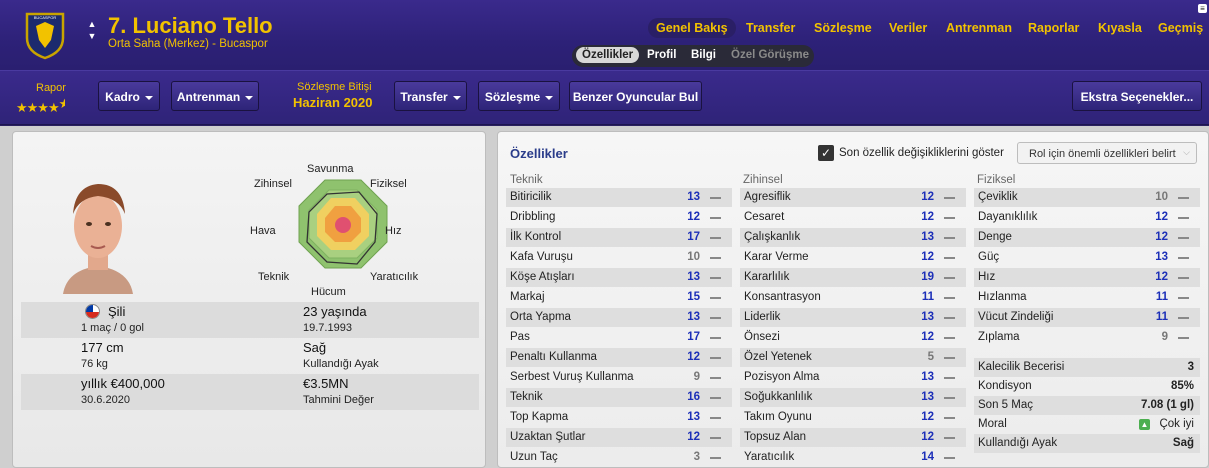 The image size is (1209, 468). I want to click on attribute-row: Denge 12, so click(1087, 237).